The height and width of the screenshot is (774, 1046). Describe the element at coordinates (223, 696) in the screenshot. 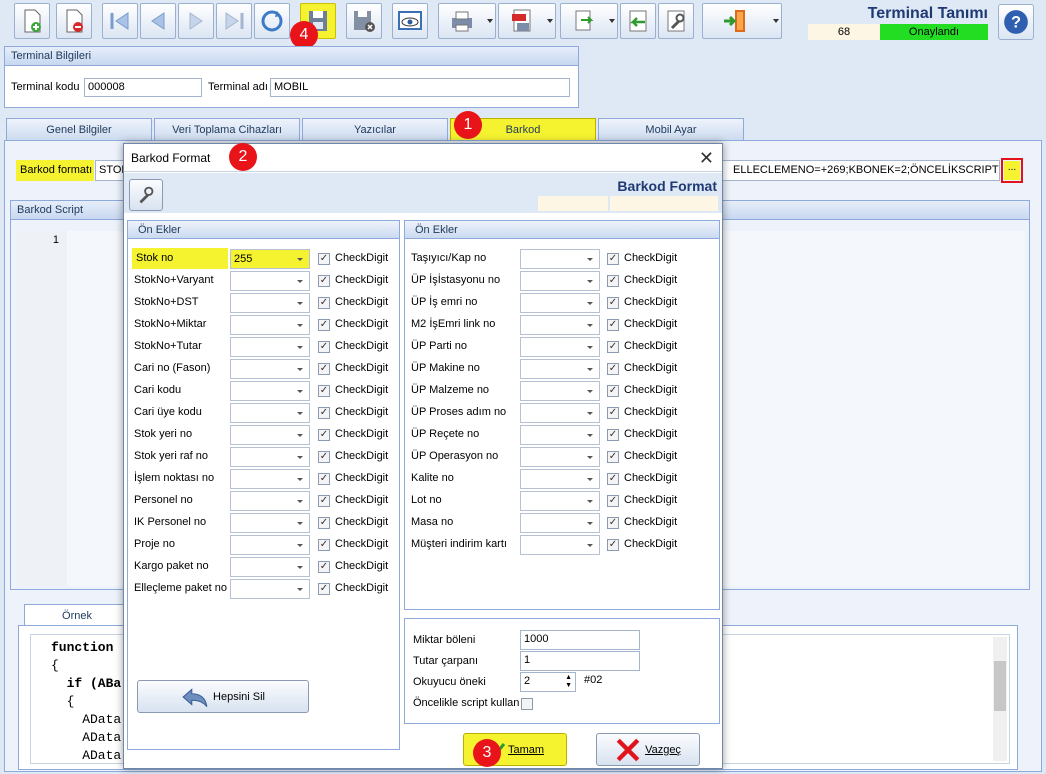

I see `clear-all-button: Hepsini Sil` at that location.